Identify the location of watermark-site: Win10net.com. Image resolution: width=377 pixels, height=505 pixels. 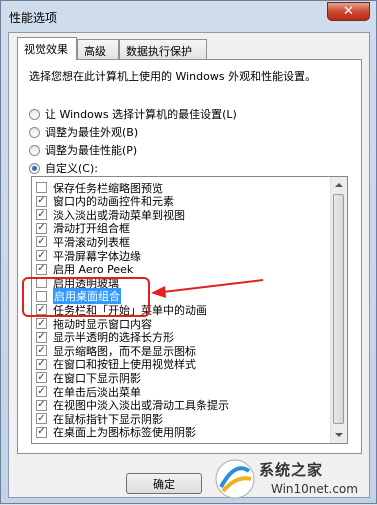
(314, 489).